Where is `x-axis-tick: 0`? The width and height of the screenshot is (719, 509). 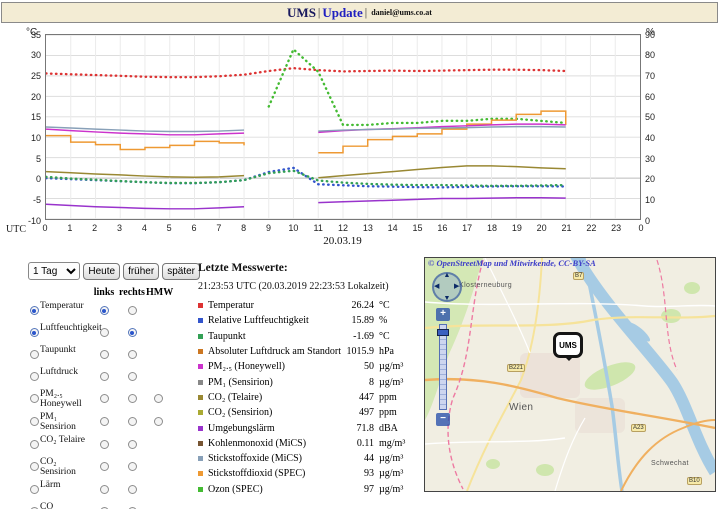
x-axis-tick: 0 is located at coordinates (45, 228).